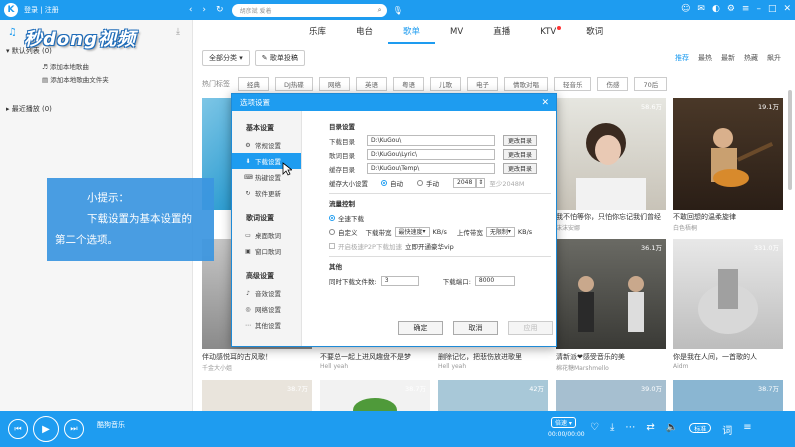 Image resolution: width=795 pixels, height=447 pixels. Describe the element at coordinates (520, 168) in the screenshot. I see `change-cache-dir-button: 更改目录` at that location.